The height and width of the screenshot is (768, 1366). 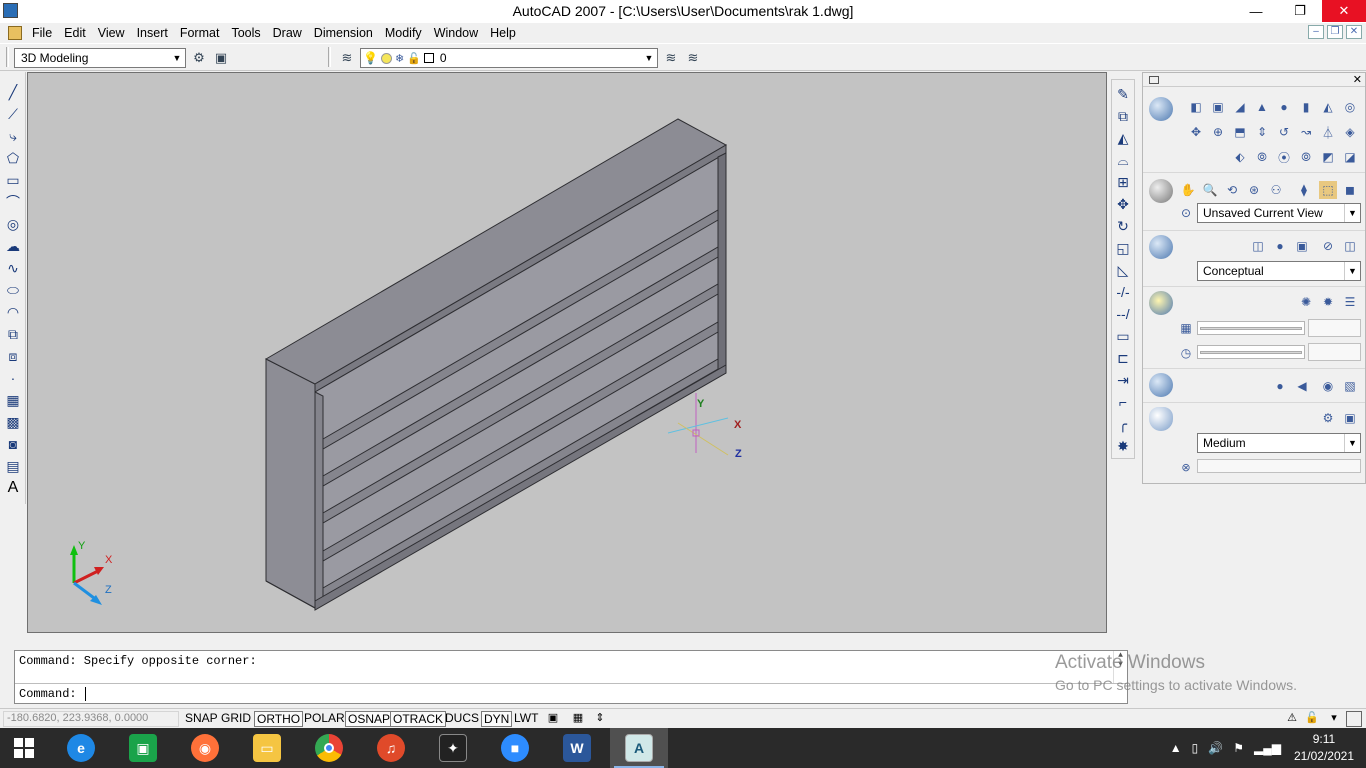 What do you see at coordinates (1354, 719) in the screenshot?
I see `clean-screen-icon` at bounding box center [1354, 719].